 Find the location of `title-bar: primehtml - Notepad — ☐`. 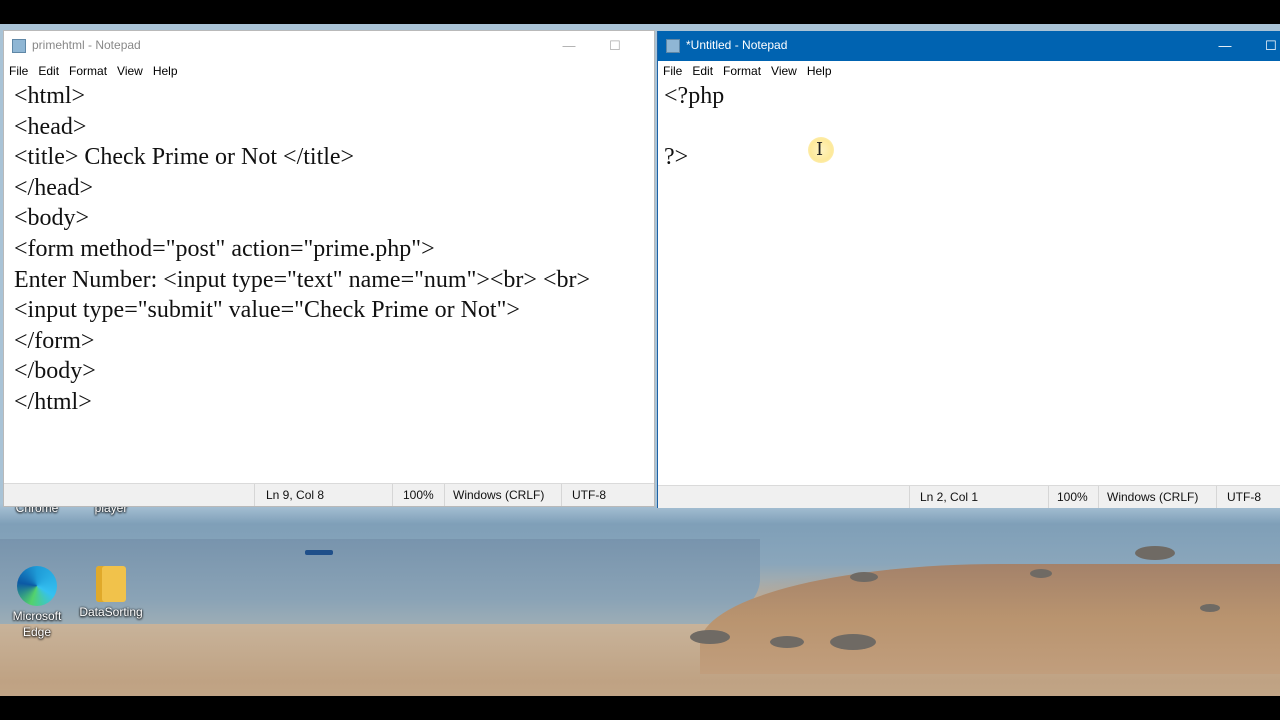

title-bar: primehtml - Notepad — ☐ is located at coordinates (329, 46).